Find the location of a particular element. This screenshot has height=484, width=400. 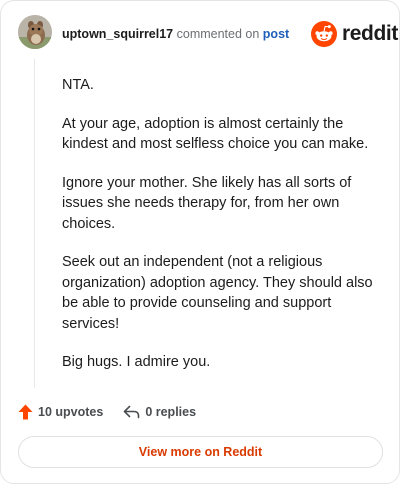

reply-arrow-icon is located at coordinates (132, 412).